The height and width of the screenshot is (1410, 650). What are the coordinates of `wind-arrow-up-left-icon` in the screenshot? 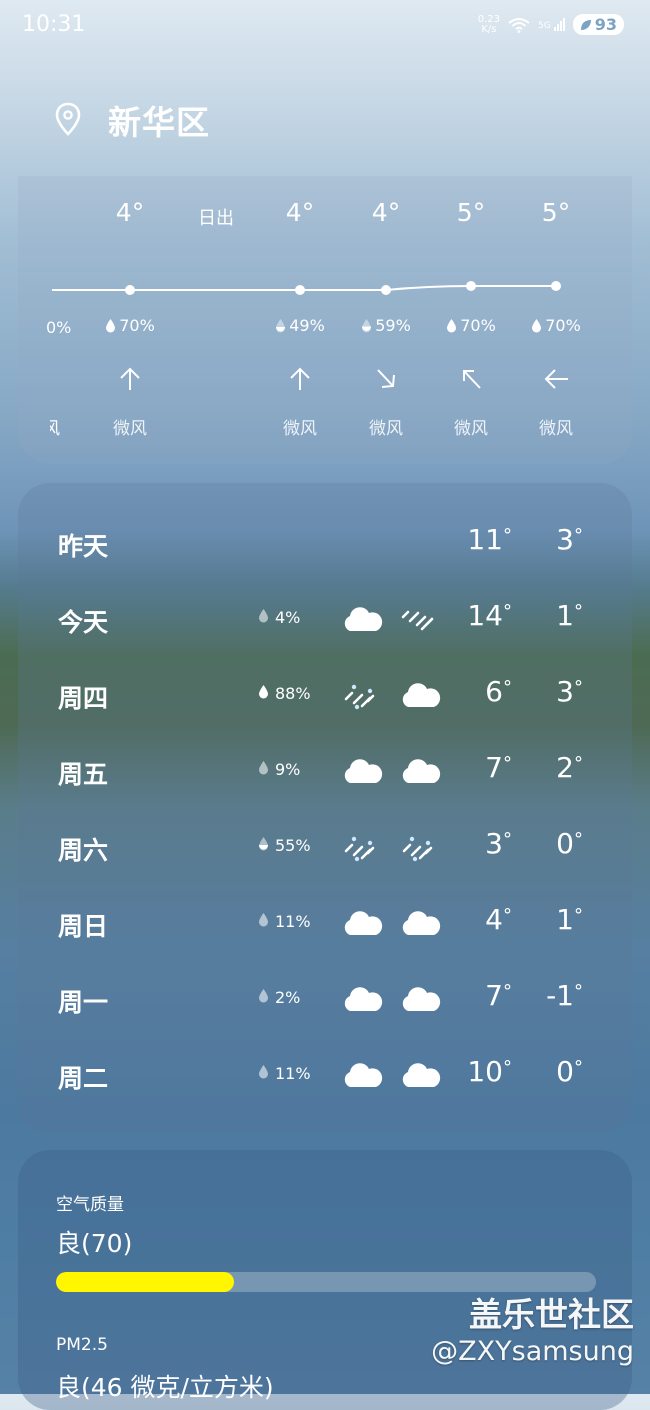 It's located at (472, 379).